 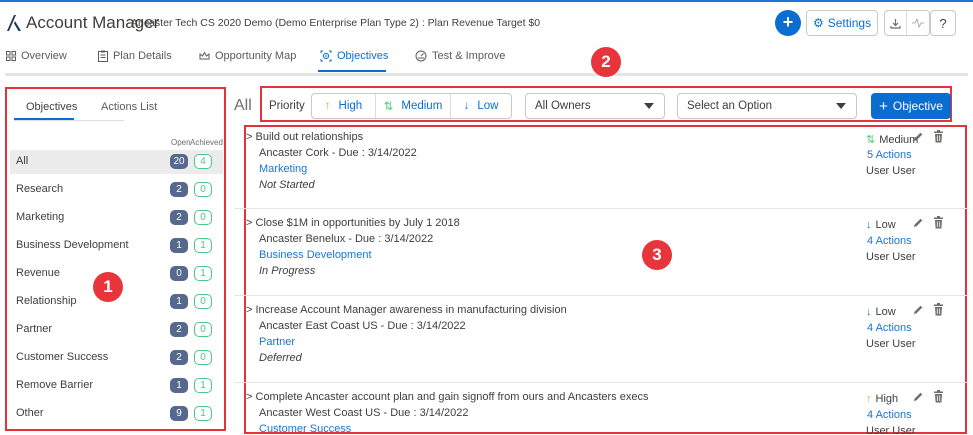 I want to click on objective-priority: ↑ High, so click(x=882, y=399).